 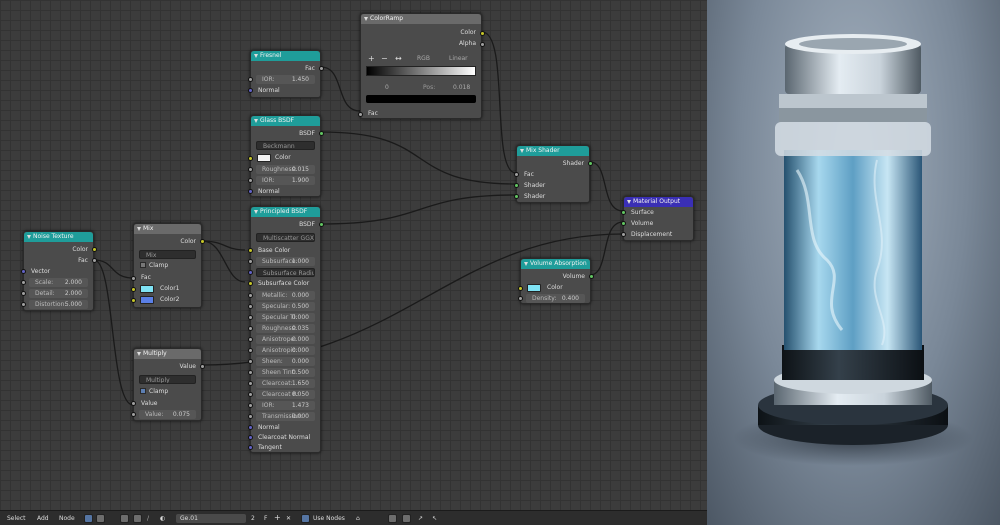 I want to click on color-ramp-gradient, so click(x=421, y=71).